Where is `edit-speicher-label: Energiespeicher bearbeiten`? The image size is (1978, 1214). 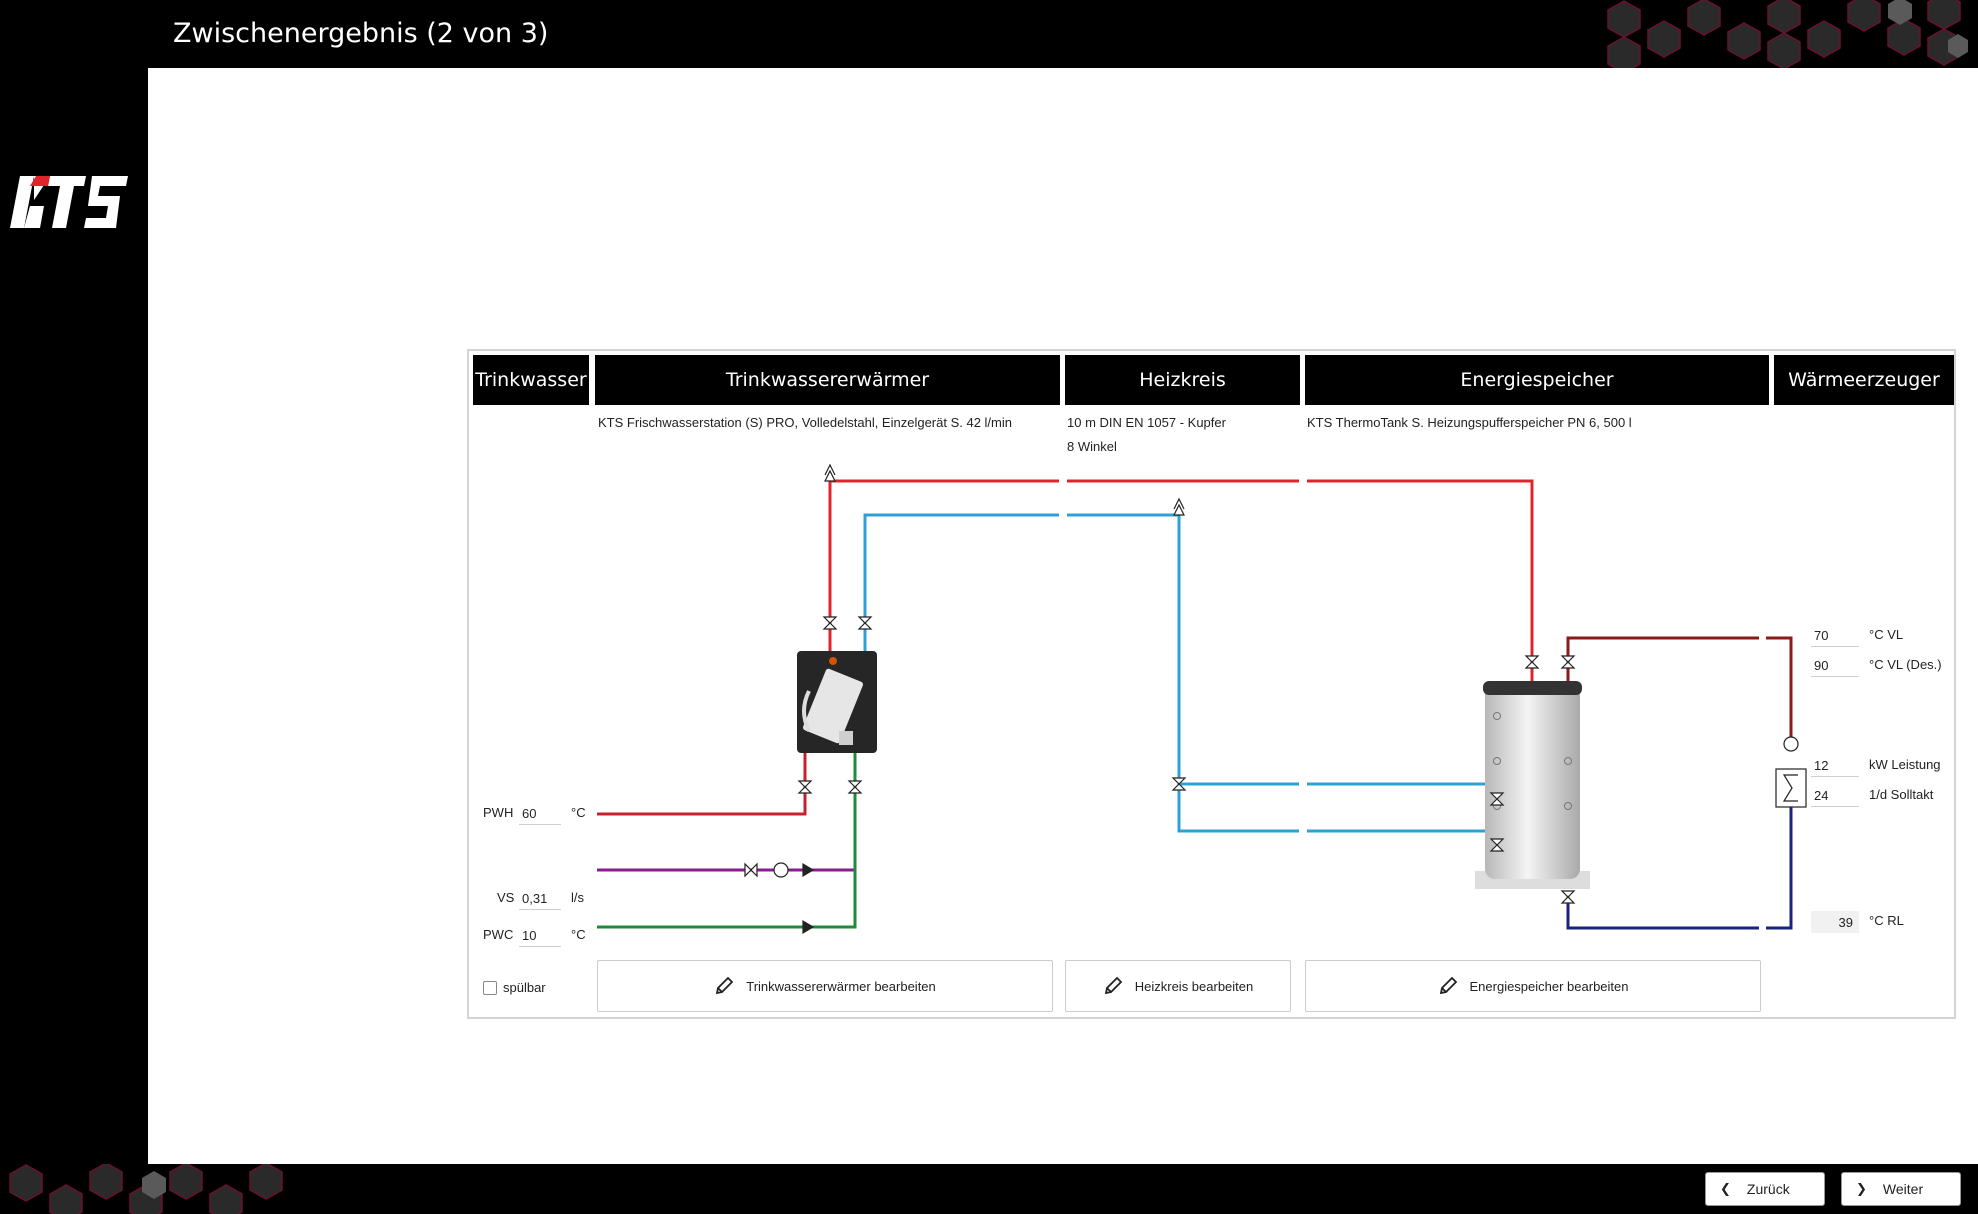 edit-speicher-label: Energiespeicher bearbeiten is located at coordinates (1549, 986).